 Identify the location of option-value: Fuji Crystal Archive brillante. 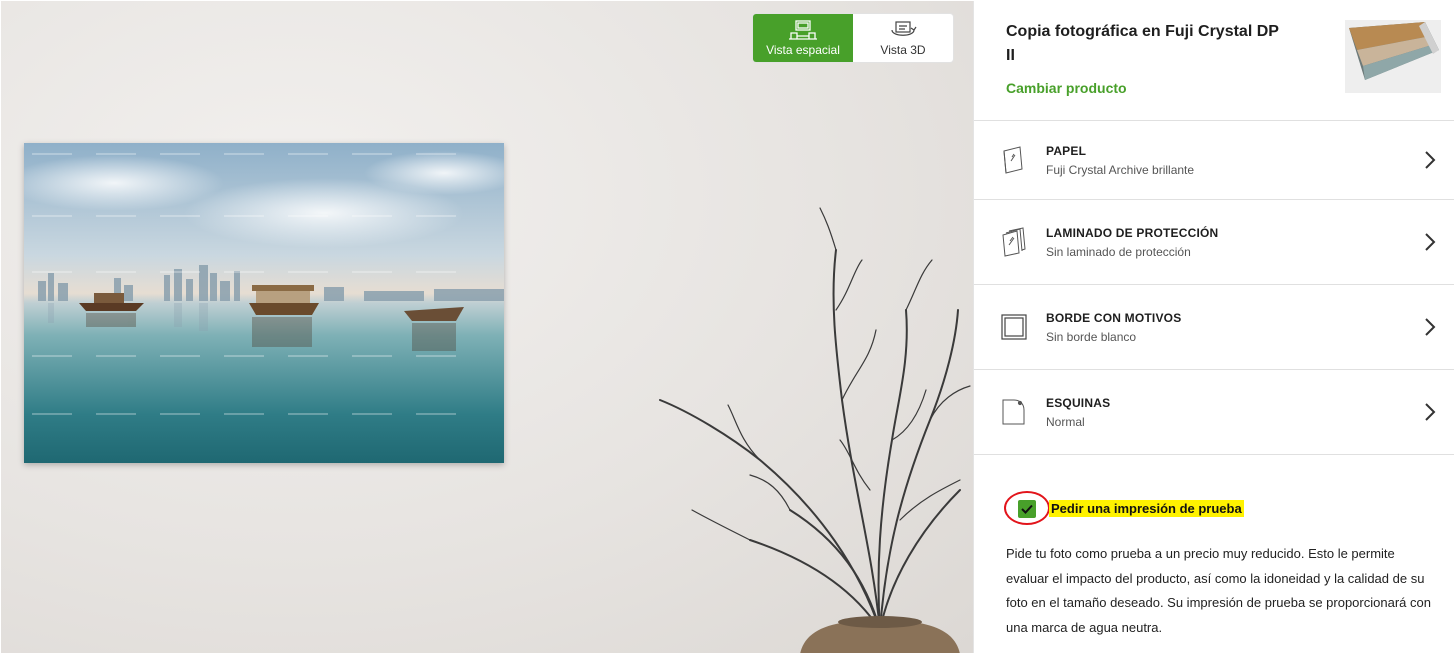
(1120, 169).